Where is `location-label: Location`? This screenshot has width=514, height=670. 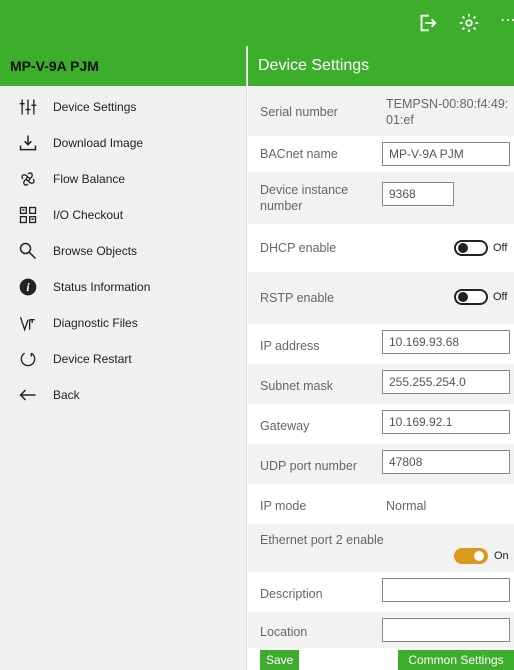
location-label: Location is located at coordinates (284, 632).